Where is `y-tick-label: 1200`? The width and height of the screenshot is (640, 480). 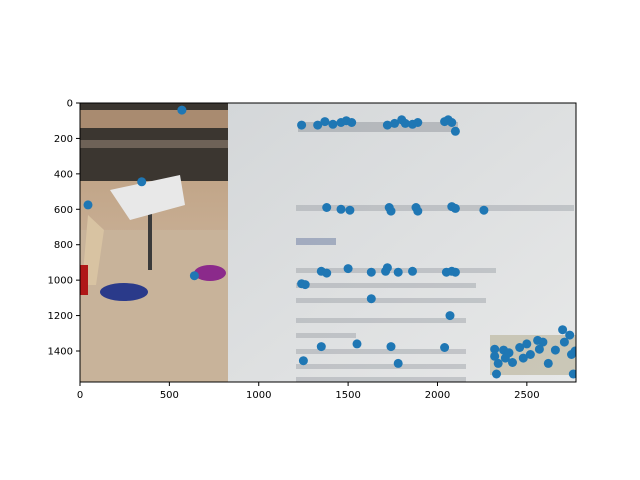 y-tick-label: 1200 is located at coordinates (60, 316).